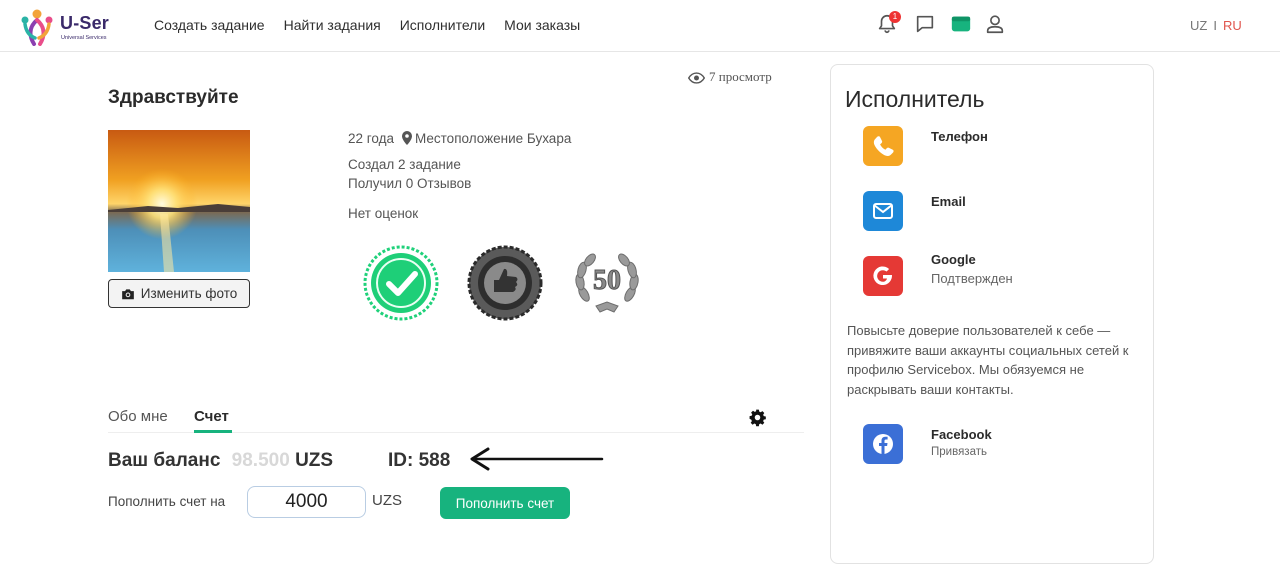  I want to click on camera-icon, so click(127, 293).